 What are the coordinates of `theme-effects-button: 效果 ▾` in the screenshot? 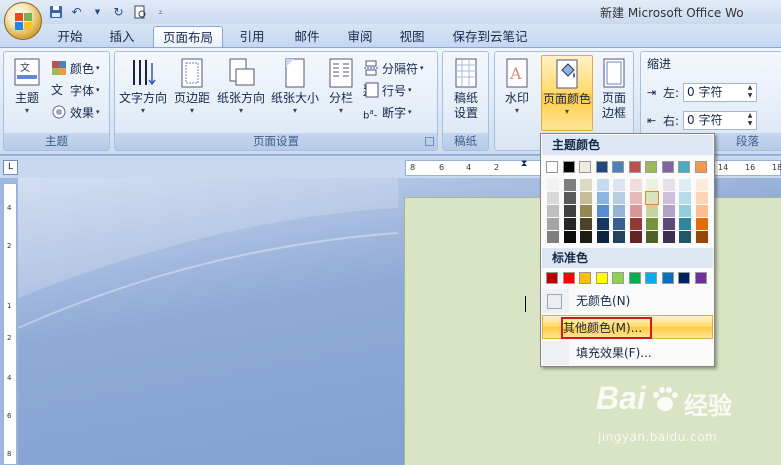 It's located at (75, 112).